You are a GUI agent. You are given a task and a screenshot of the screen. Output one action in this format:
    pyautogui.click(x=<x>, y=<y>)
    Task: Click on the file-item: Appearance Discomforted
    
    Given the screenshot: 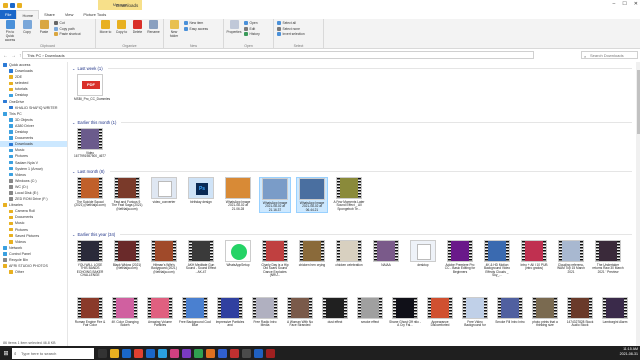 What is the action you would take?
    pyautogui.click(x=440, y=312)
    